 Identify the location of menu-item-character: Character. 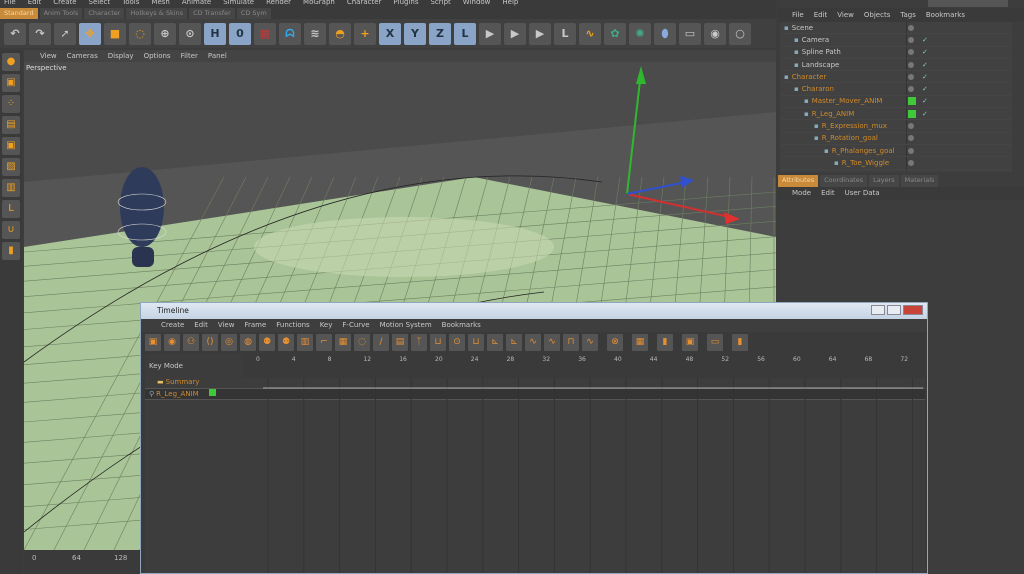
(364, 4).